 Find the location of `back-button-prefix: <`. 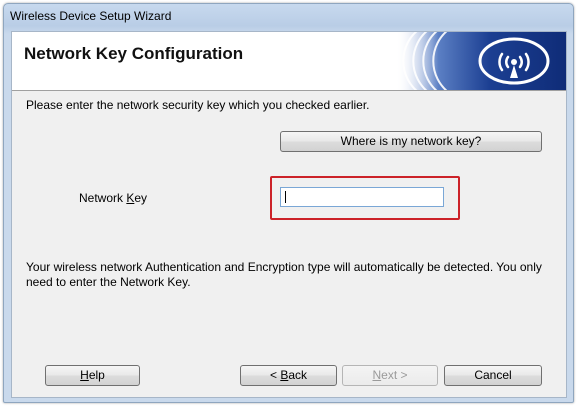

back-button-prefix: < is located at coordinates (275, 375).